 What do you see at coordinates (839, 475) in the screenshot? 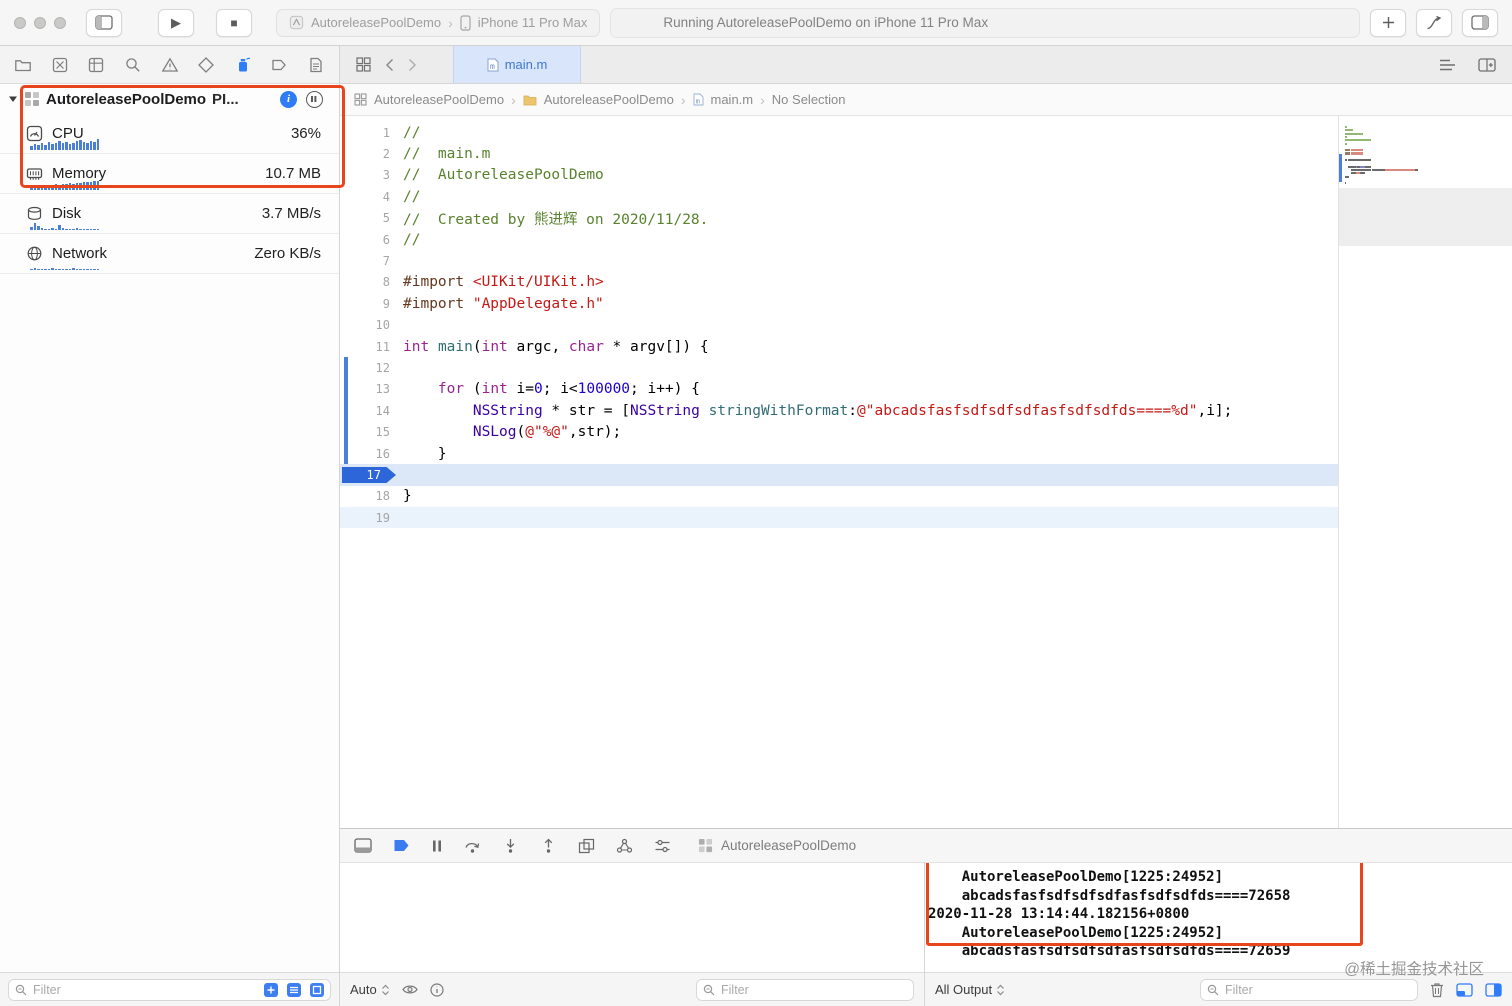
I see `code-line: 17` at bounding box center [839, 475].